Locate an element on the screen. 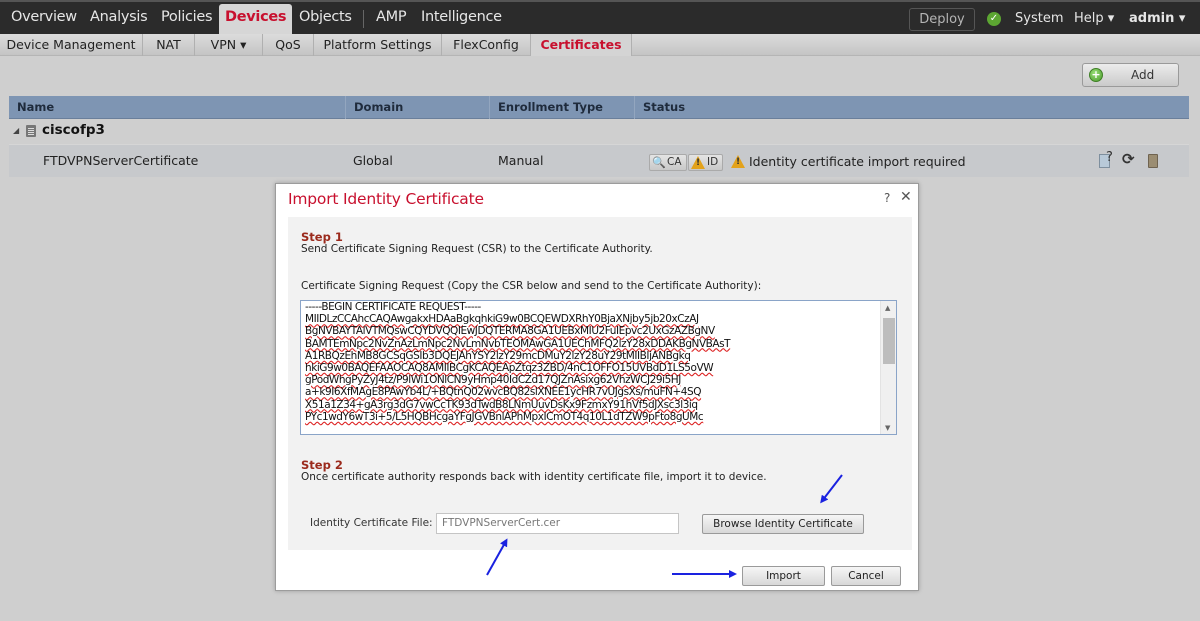 Image resolution: width=1200 pixels, height=621 pixels. column-header-domain: Domain is located at coordinates (418, 107).